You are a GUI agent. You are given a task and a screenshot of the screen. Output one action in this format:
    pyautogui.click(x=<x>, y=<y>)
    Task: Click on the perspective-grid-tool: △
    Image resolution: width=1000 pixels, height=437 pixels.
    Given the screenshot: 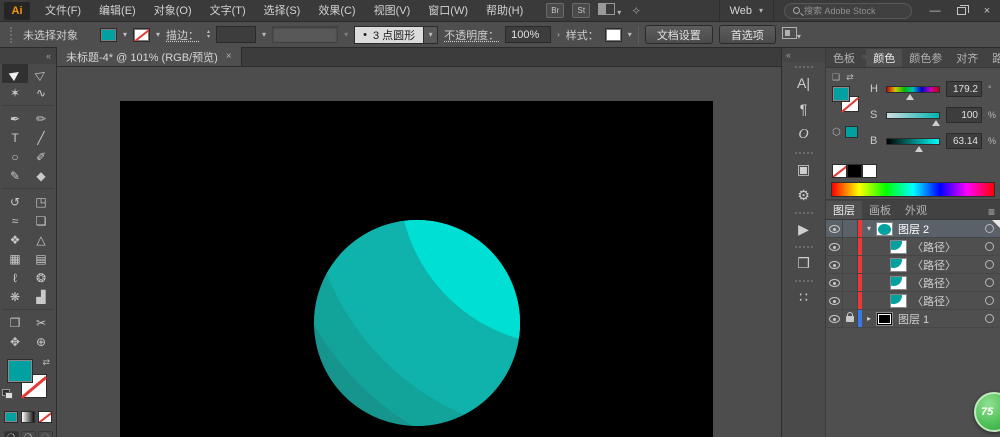 What is the action you would take?
    pyautogui.click(x=41, y=239)
    